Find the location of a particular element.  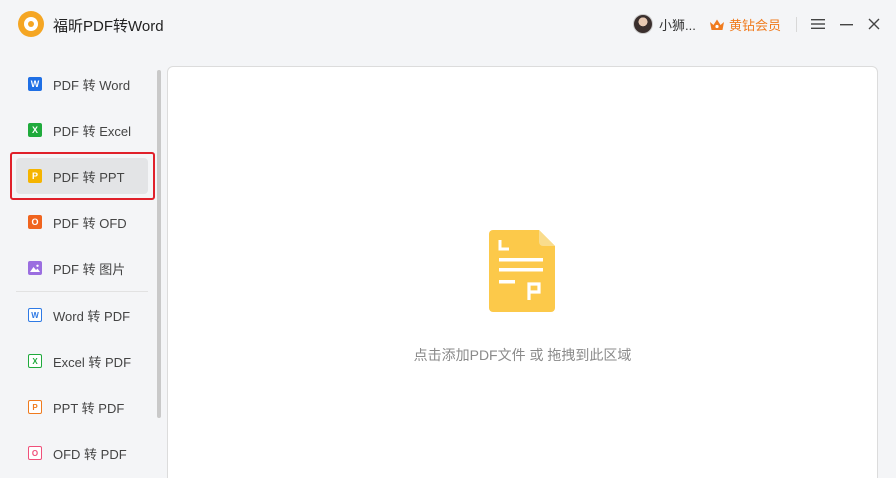

sidebar-item-pdf-to-ofd: O PDF 转 OFD is located at coordinates (82, 222).